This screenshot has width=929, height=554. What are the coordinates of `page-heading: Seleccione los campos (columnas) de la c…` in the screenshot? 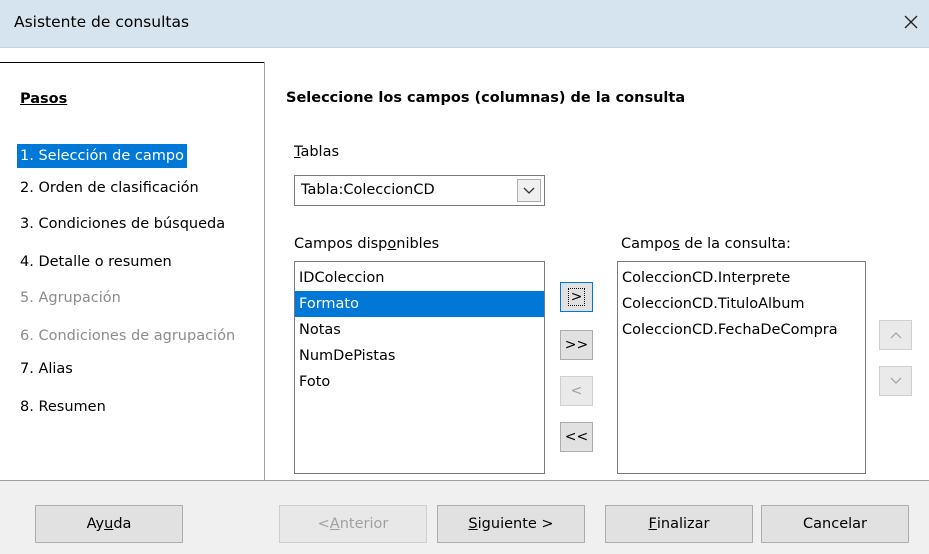 It's located at (486, 98).